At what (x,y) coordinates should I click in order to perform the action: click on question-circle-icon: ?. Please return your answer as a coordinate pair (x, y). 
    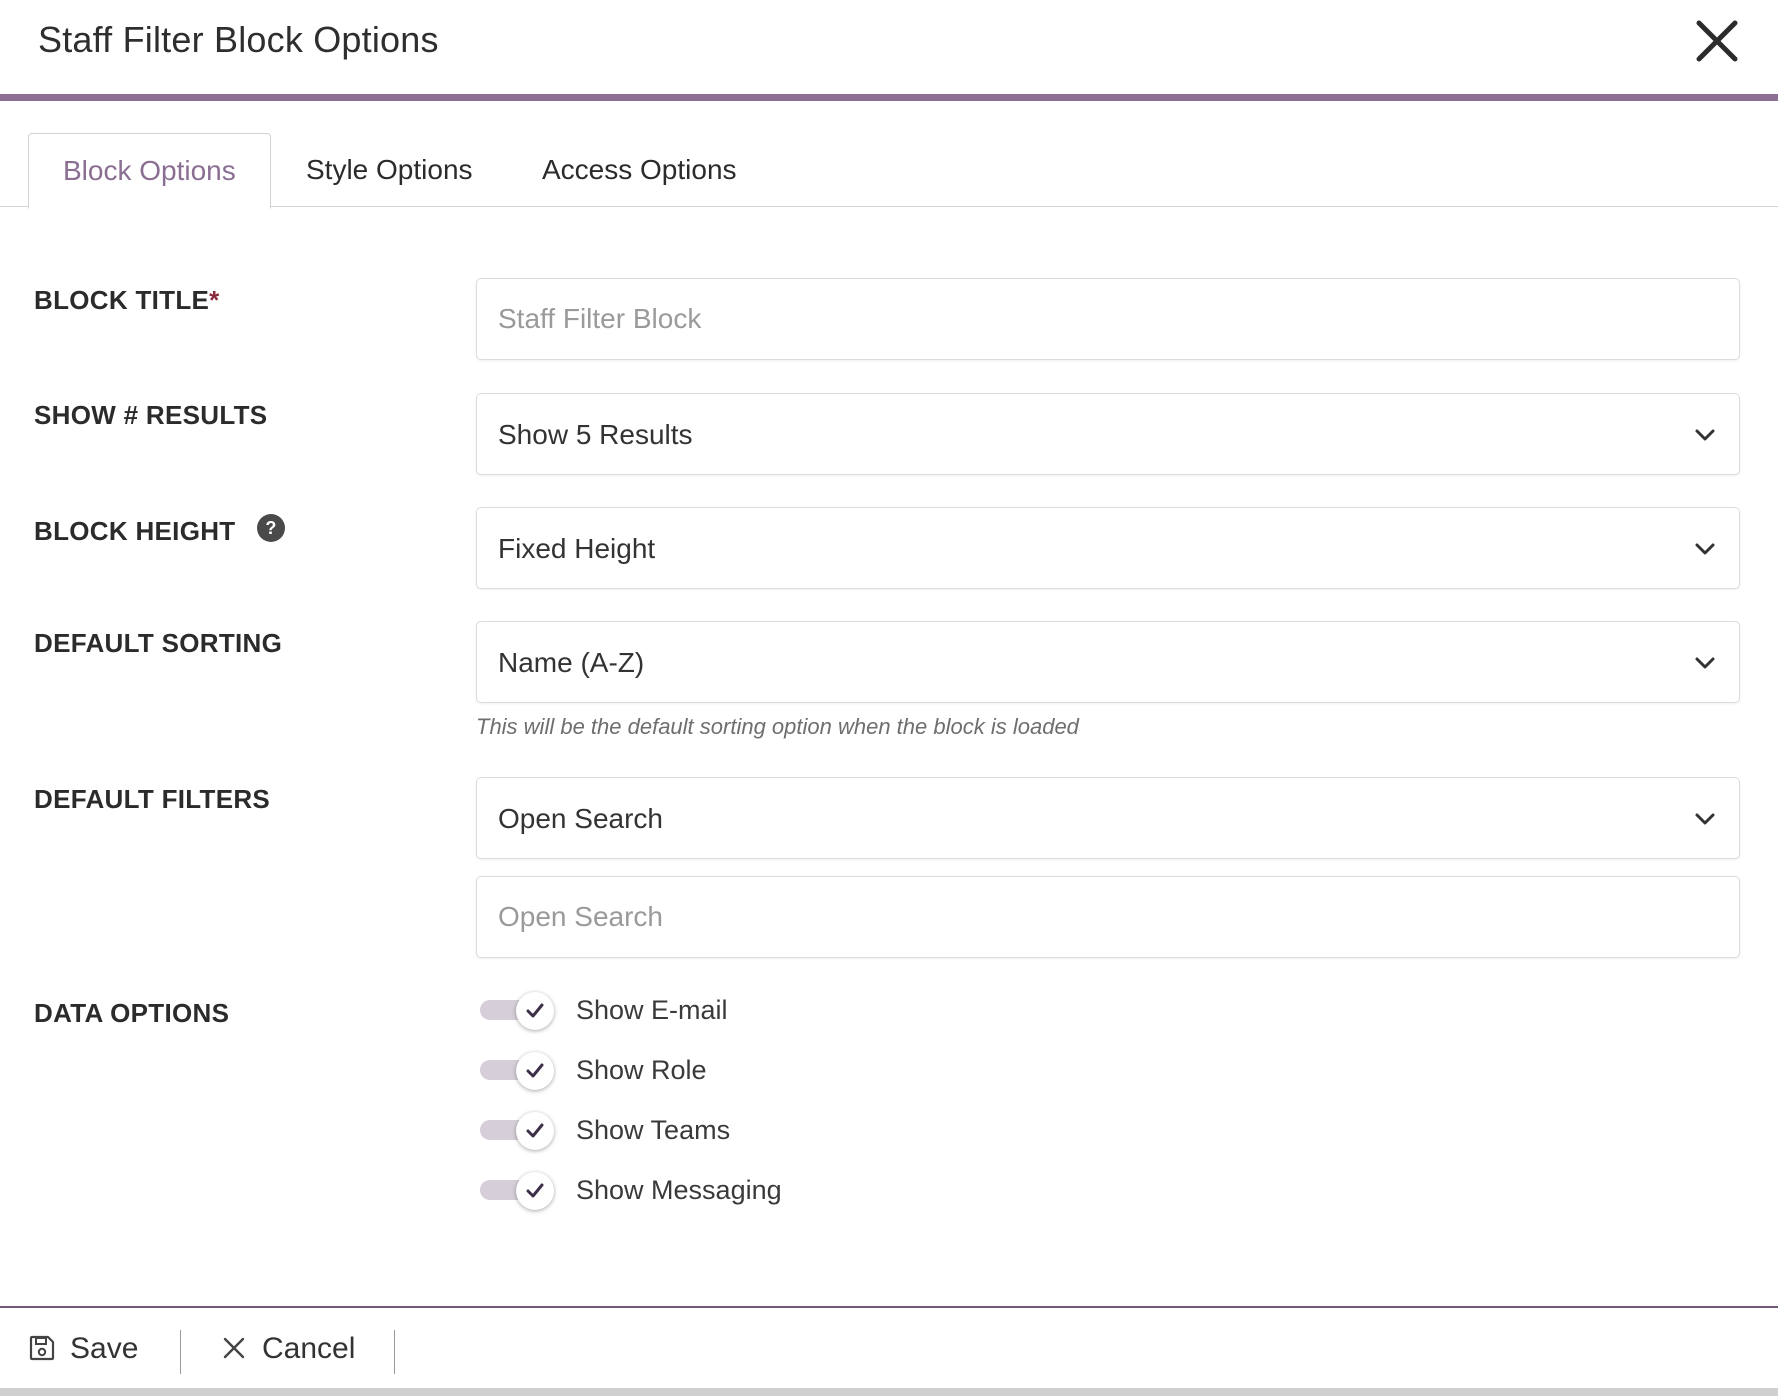
    Looking at the image, I should click on (271, 528).